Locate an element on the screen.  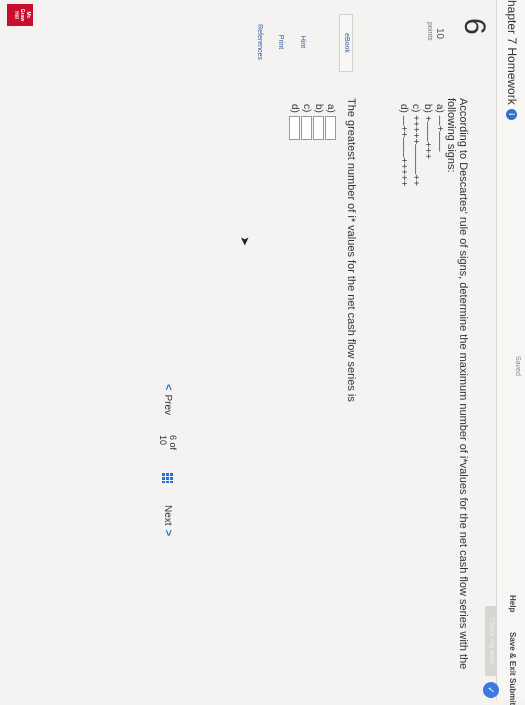
chapter-title: hapter 7 Homeworki is located at coordinates (512, 60).